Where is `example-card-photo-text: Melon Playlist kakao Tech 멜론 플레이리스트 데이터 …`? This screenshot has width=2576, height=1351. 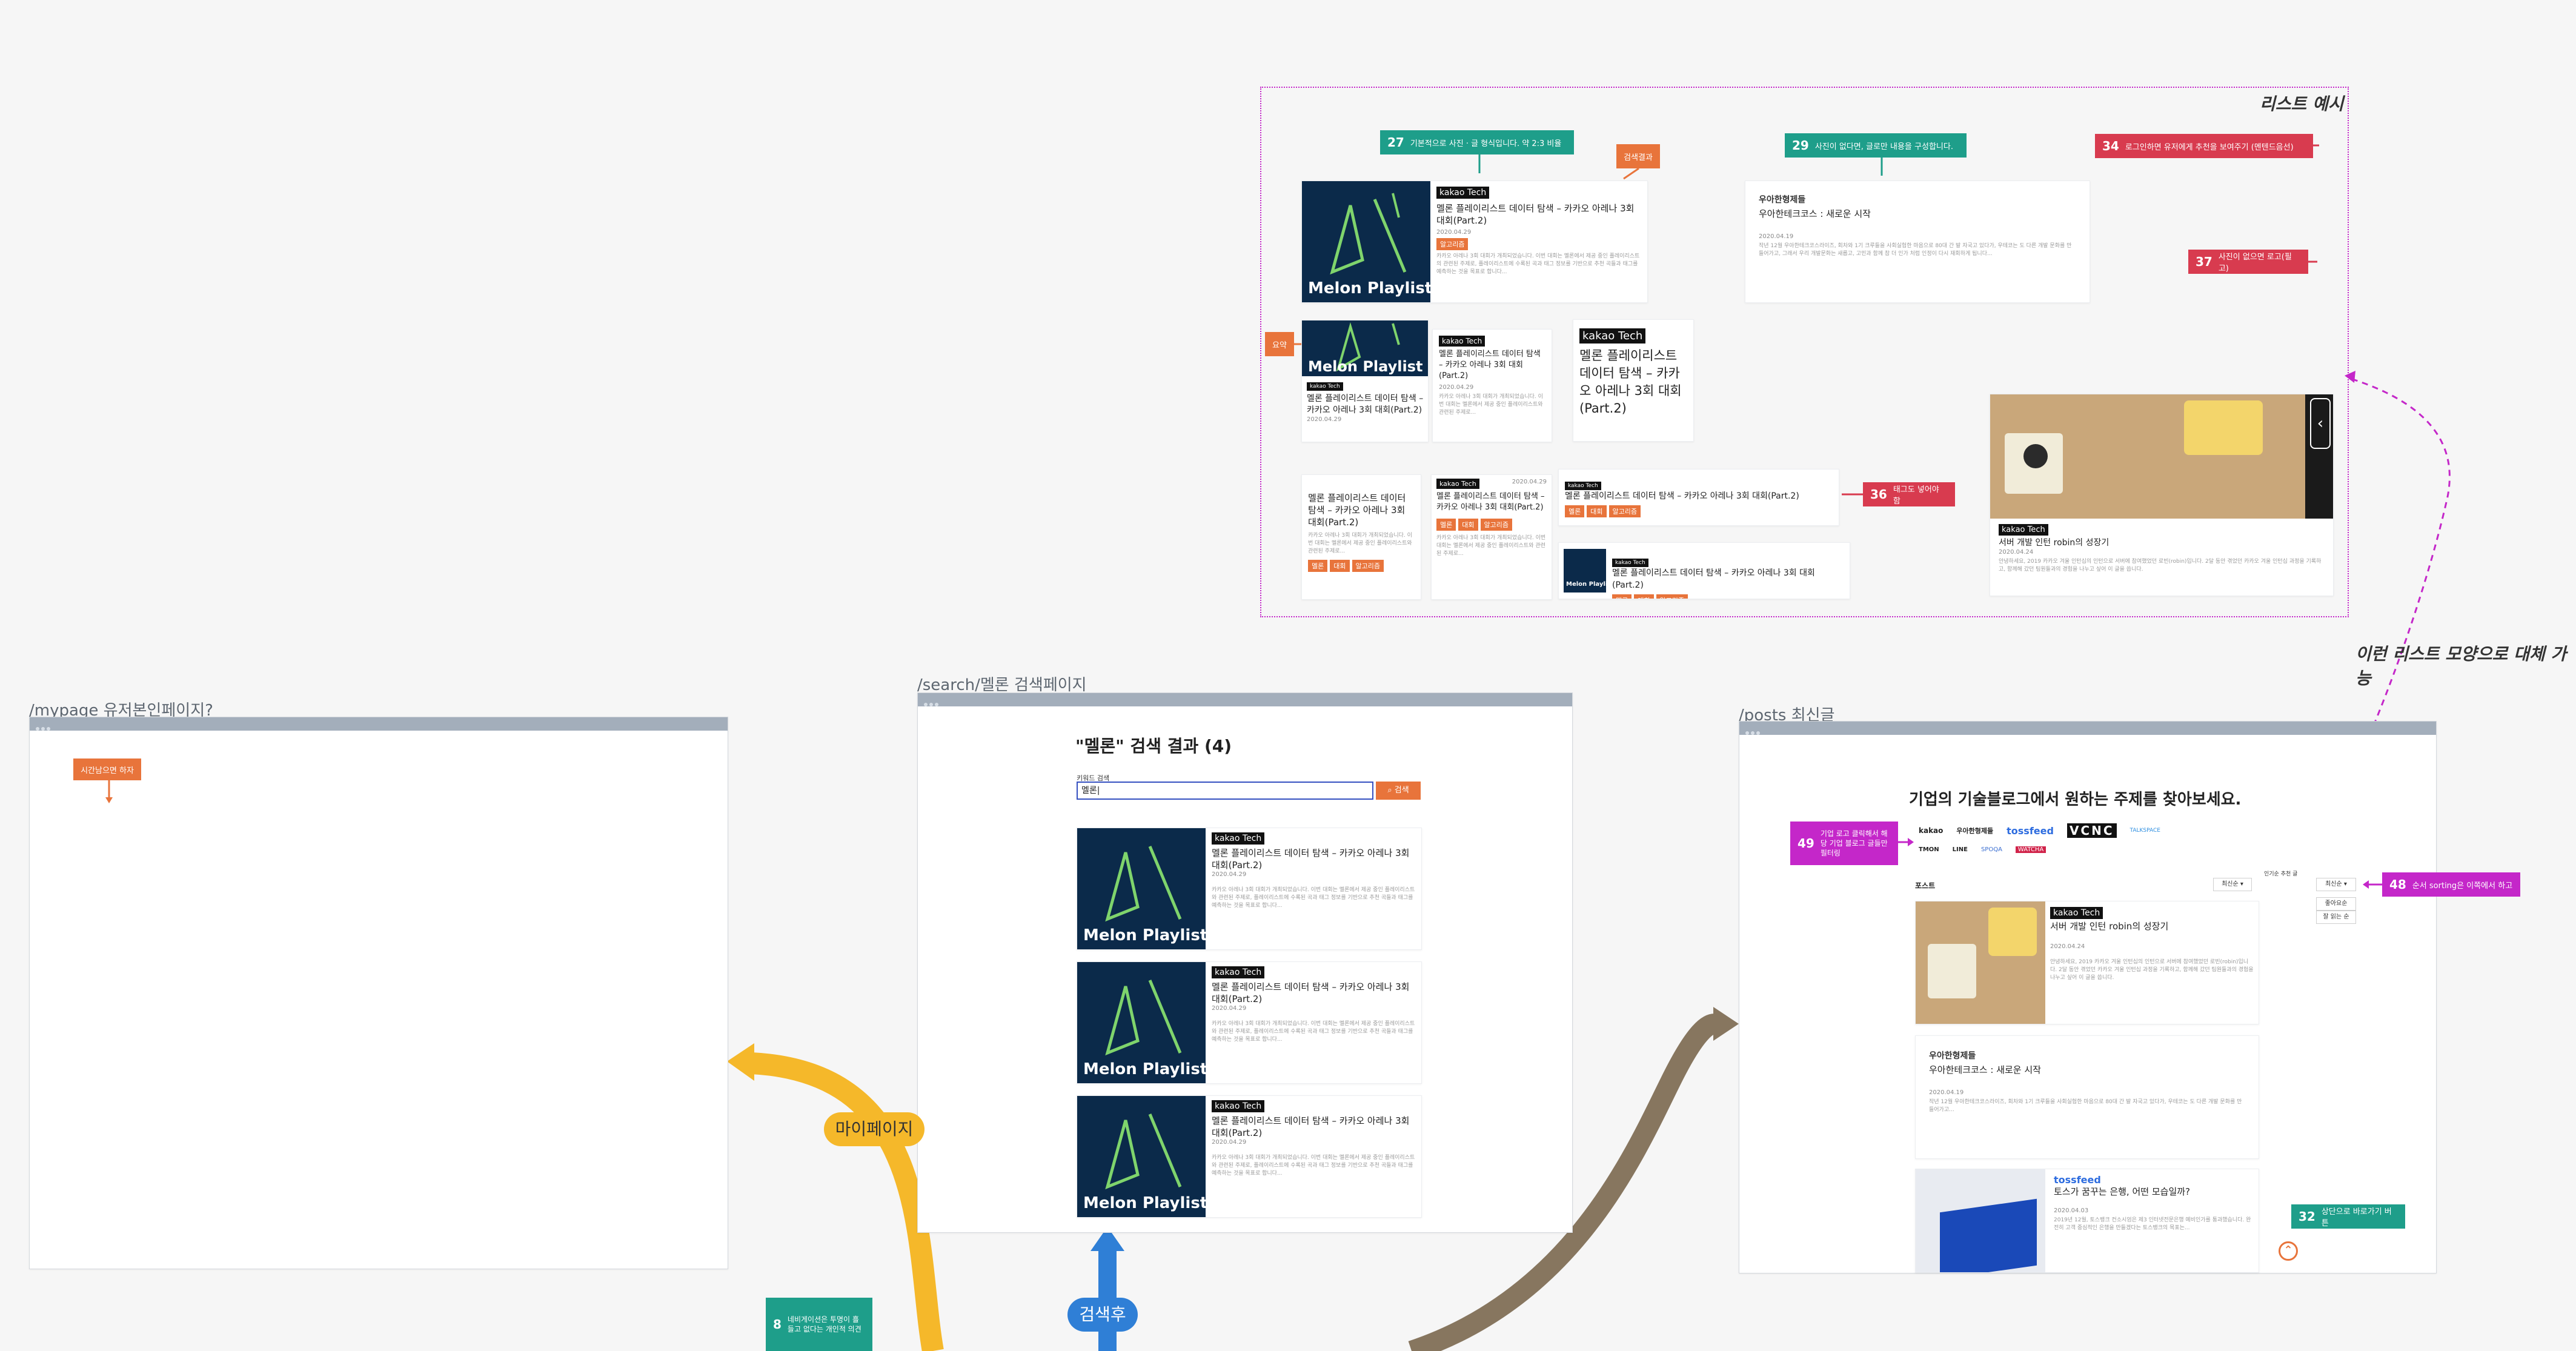 example-card-photo-text: Melon Playlist kakao Tech 멜론 플레이리스트 데이터 … is located at coordinates (1474, 242).